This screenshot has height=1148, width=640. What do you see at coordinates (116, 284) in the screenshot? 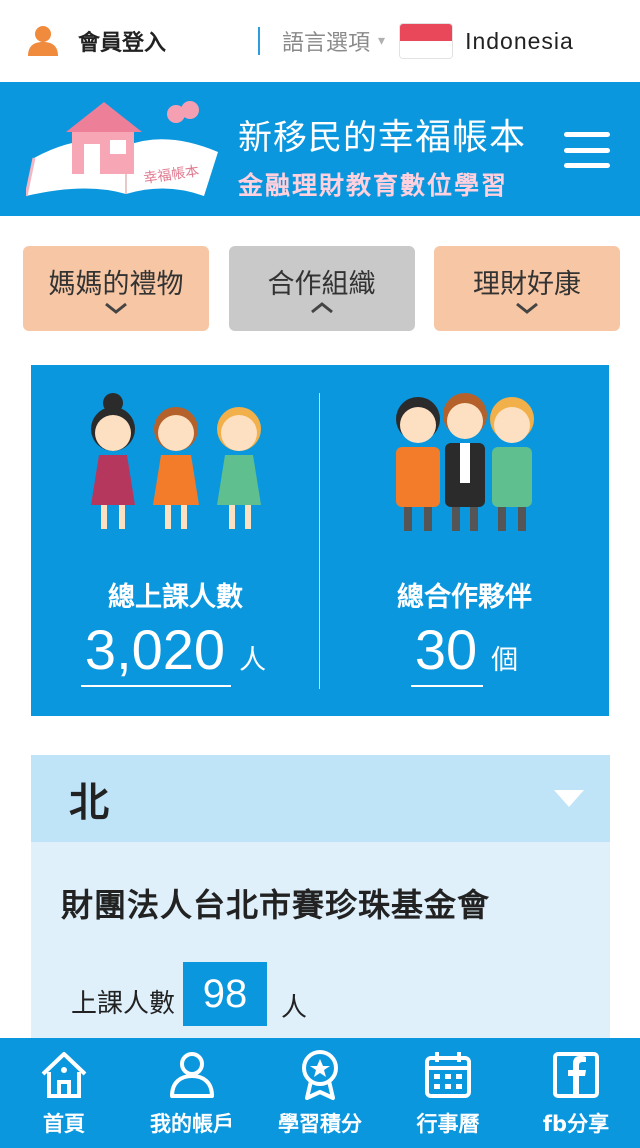
I see `tab-label: 媽媽的禮物` at bounding box center [116, 284].